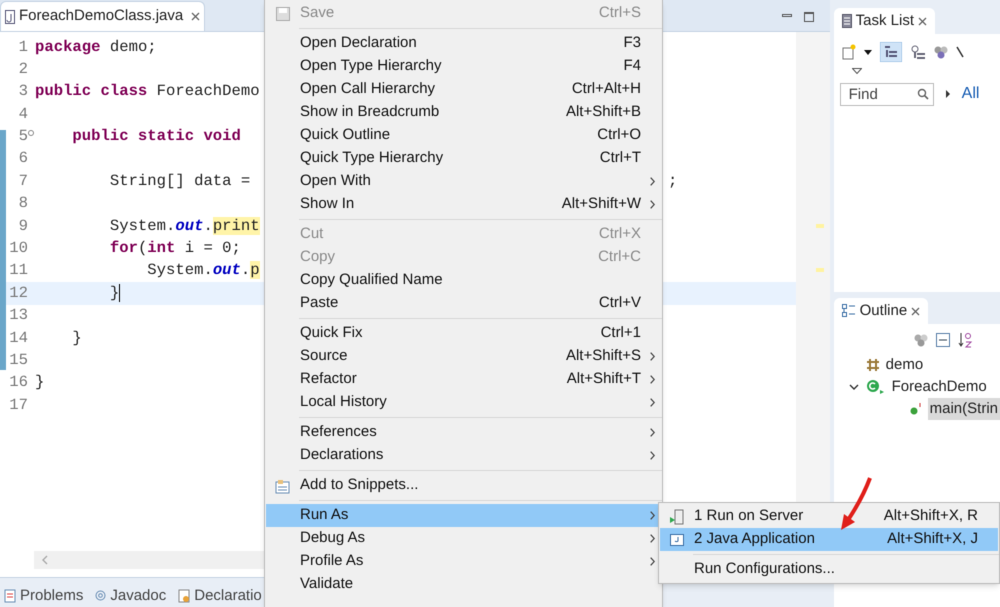 The width and height of the screenshot is (1000, 607). Describe the element at coordinates (52, 595) in the screenshot. I see `bottom-tab: Problems` at that location.